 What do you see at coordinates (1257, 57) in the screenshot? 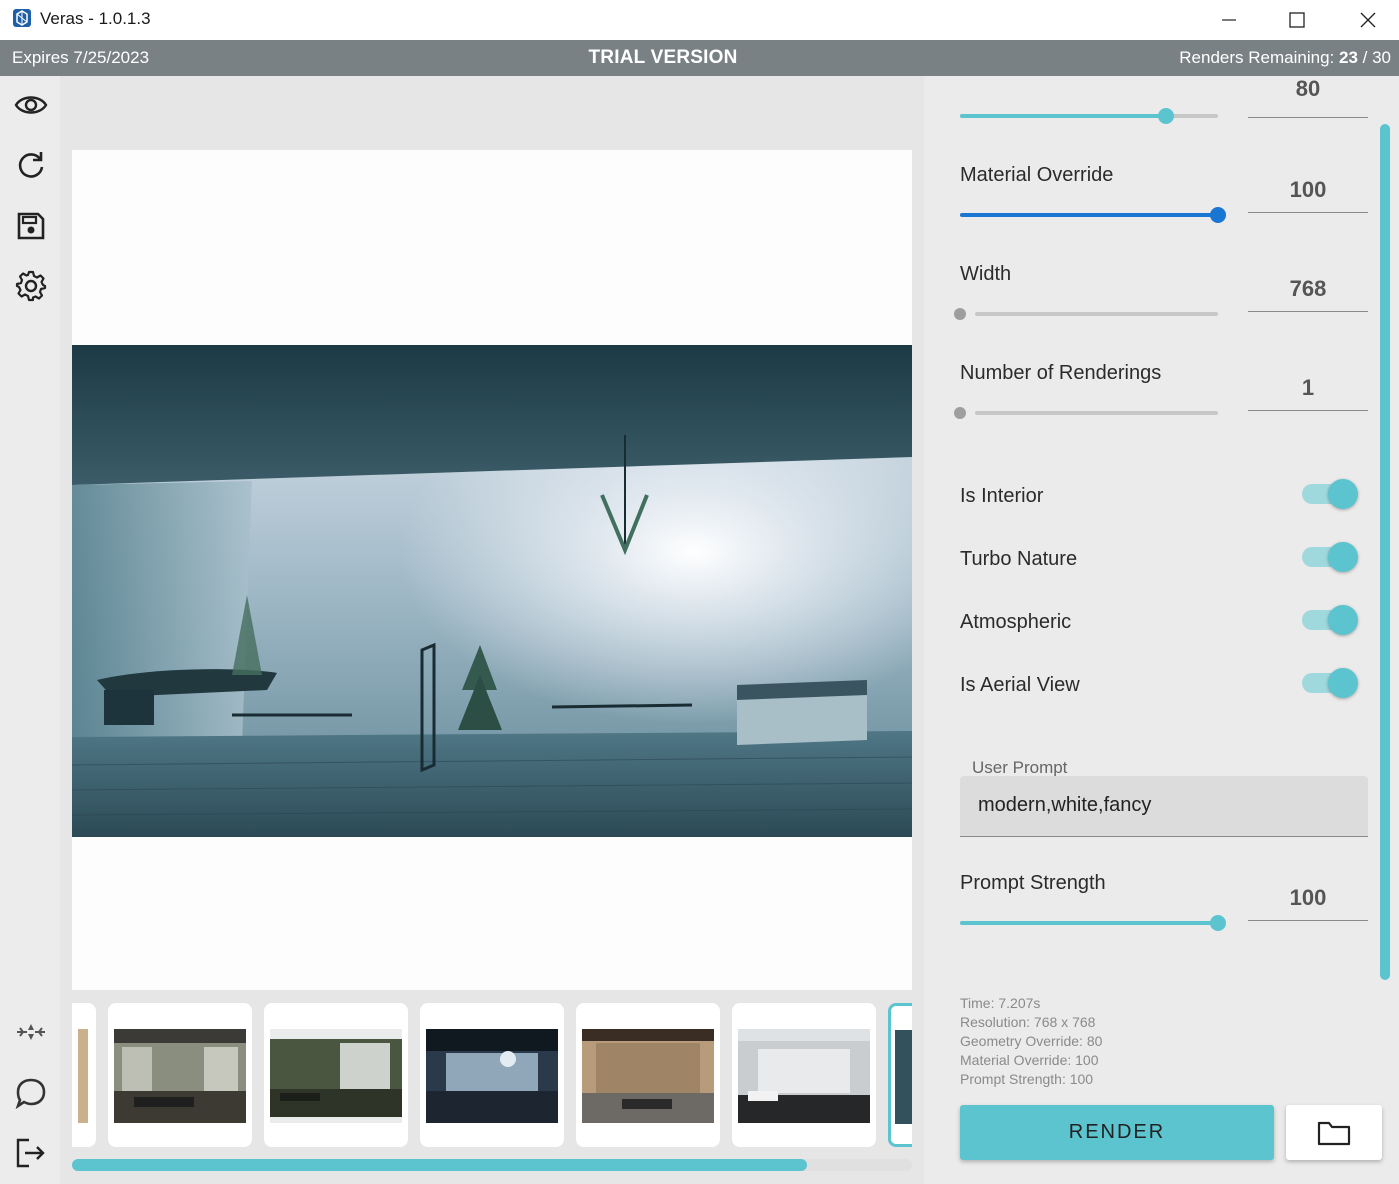
I see `renders-label: Renders Remaining:` at bounding box center [1257, 57].